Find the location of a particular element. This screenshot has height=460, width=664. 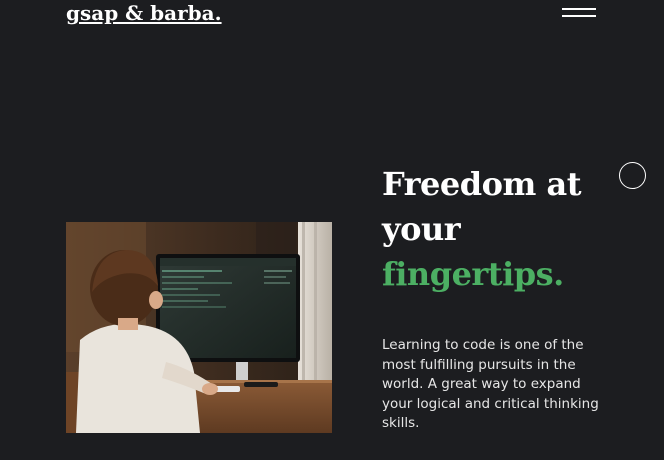

logo-link: gsap & barba. is located at coordinates (144, 13).